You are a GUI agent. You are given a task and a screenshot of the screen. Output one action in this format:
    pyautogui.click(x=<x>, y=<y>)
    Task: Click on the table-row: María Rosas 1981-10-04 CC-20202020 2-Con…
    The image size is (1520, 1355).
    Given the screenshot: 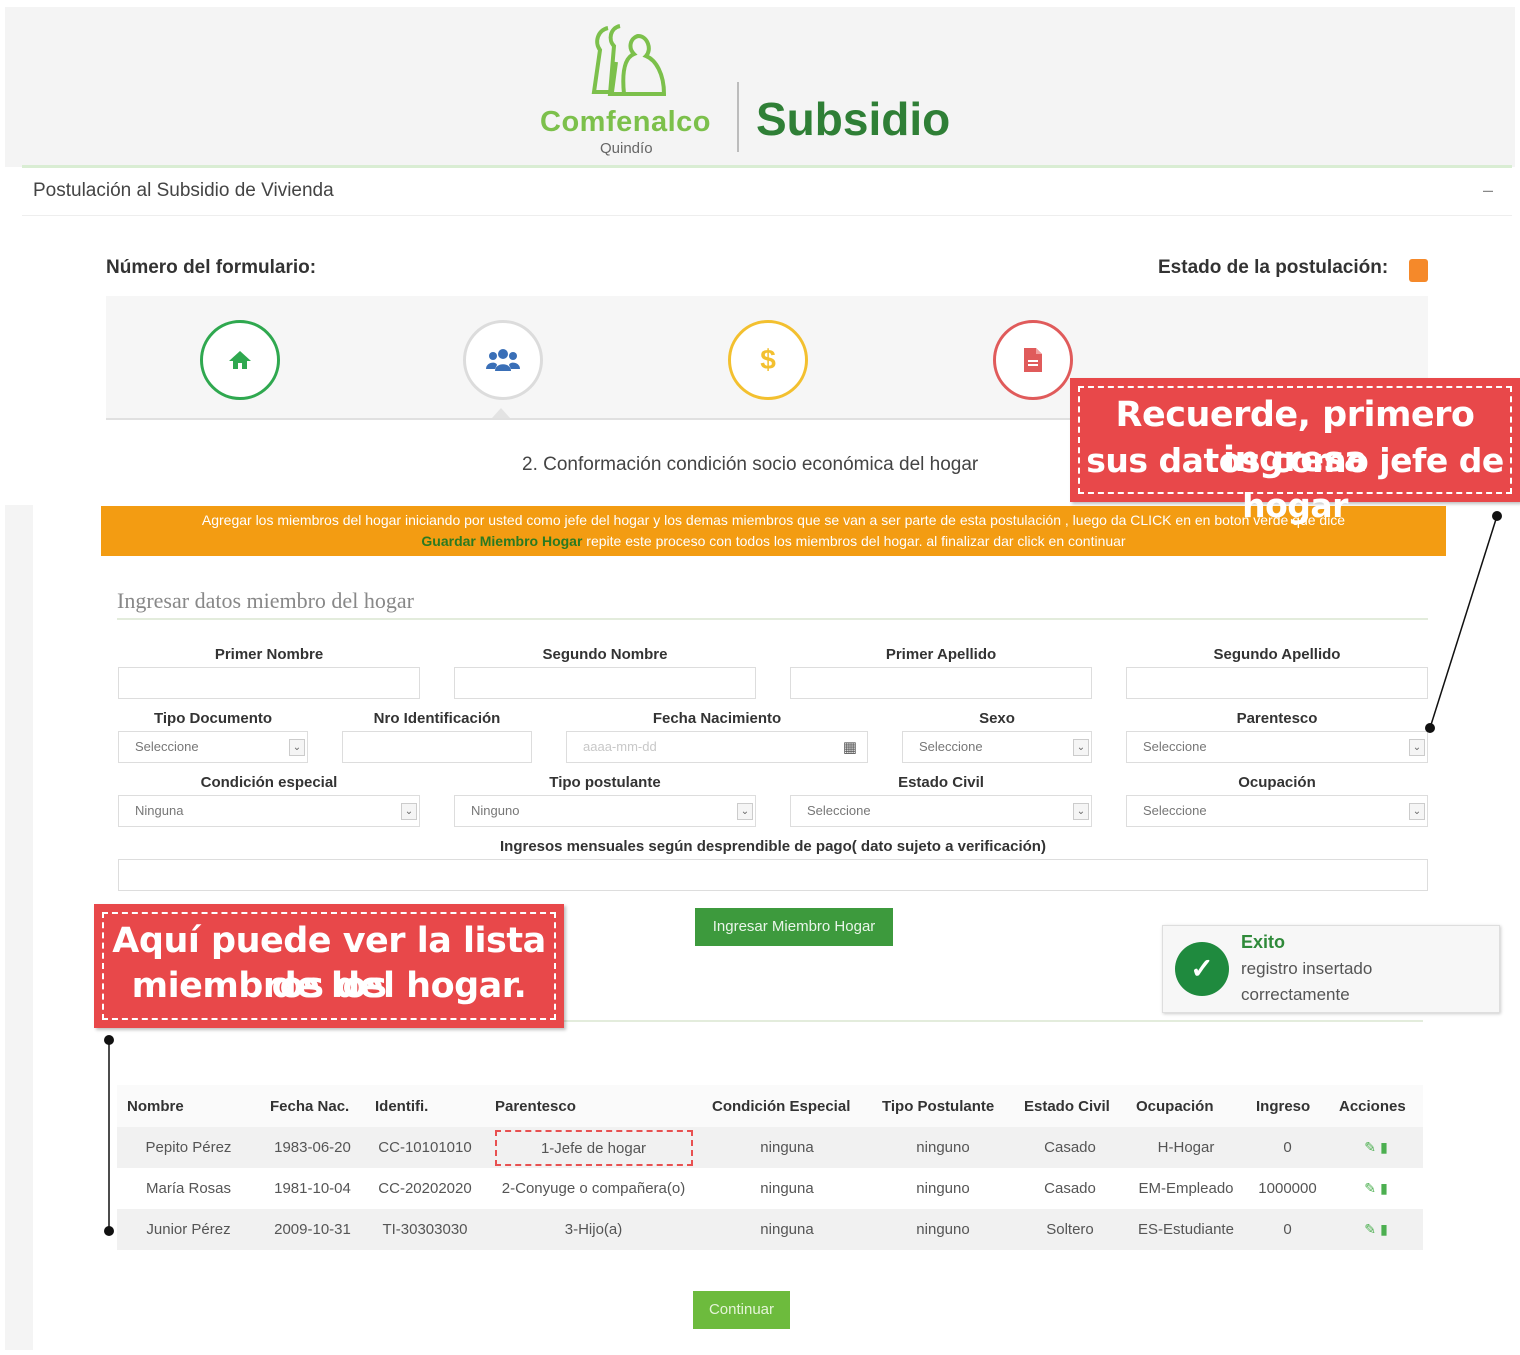 What is the action you would take?
    pyautogui.click(x=770, y=1188)
    